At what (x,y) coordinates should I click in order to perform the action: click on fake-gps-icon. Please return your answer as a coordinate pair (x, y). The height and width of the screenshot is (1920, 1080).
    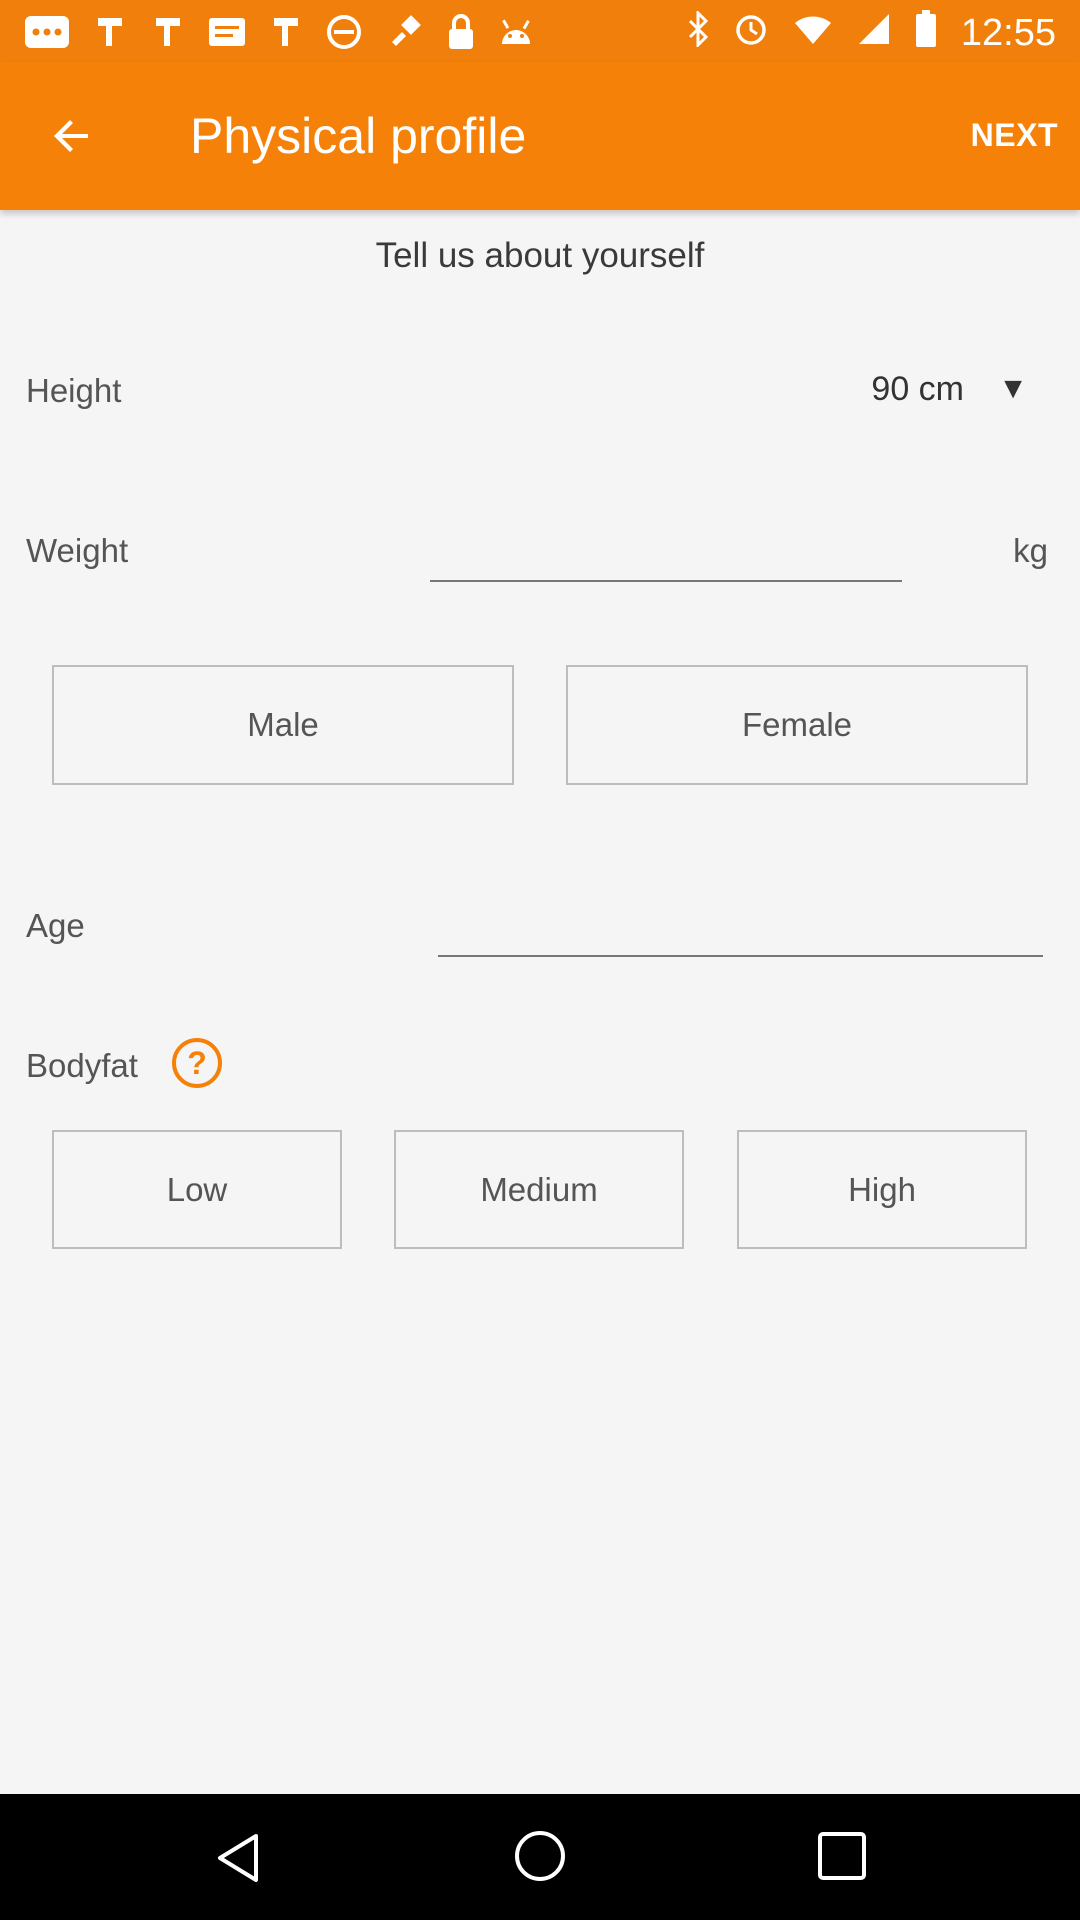
    Looking at the image, I should click on (404, 36).